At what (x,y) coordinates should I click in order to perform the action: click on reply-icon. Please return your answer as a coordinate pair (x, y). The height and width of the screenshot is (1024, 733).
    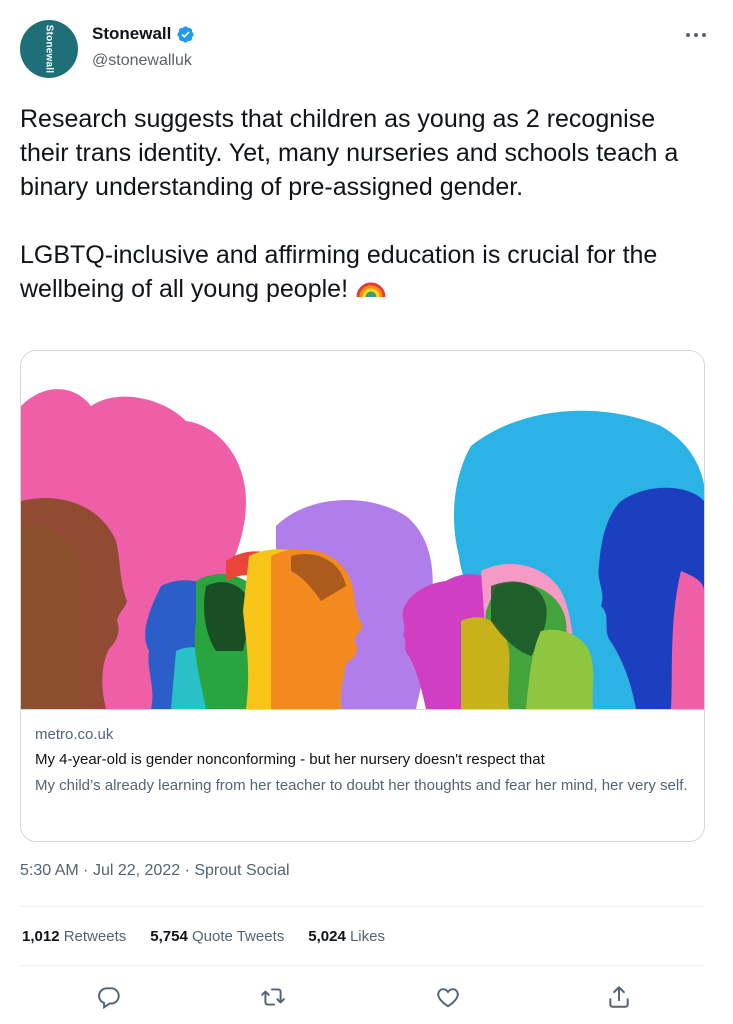
    Looking at the image, I should click on (110, 998).